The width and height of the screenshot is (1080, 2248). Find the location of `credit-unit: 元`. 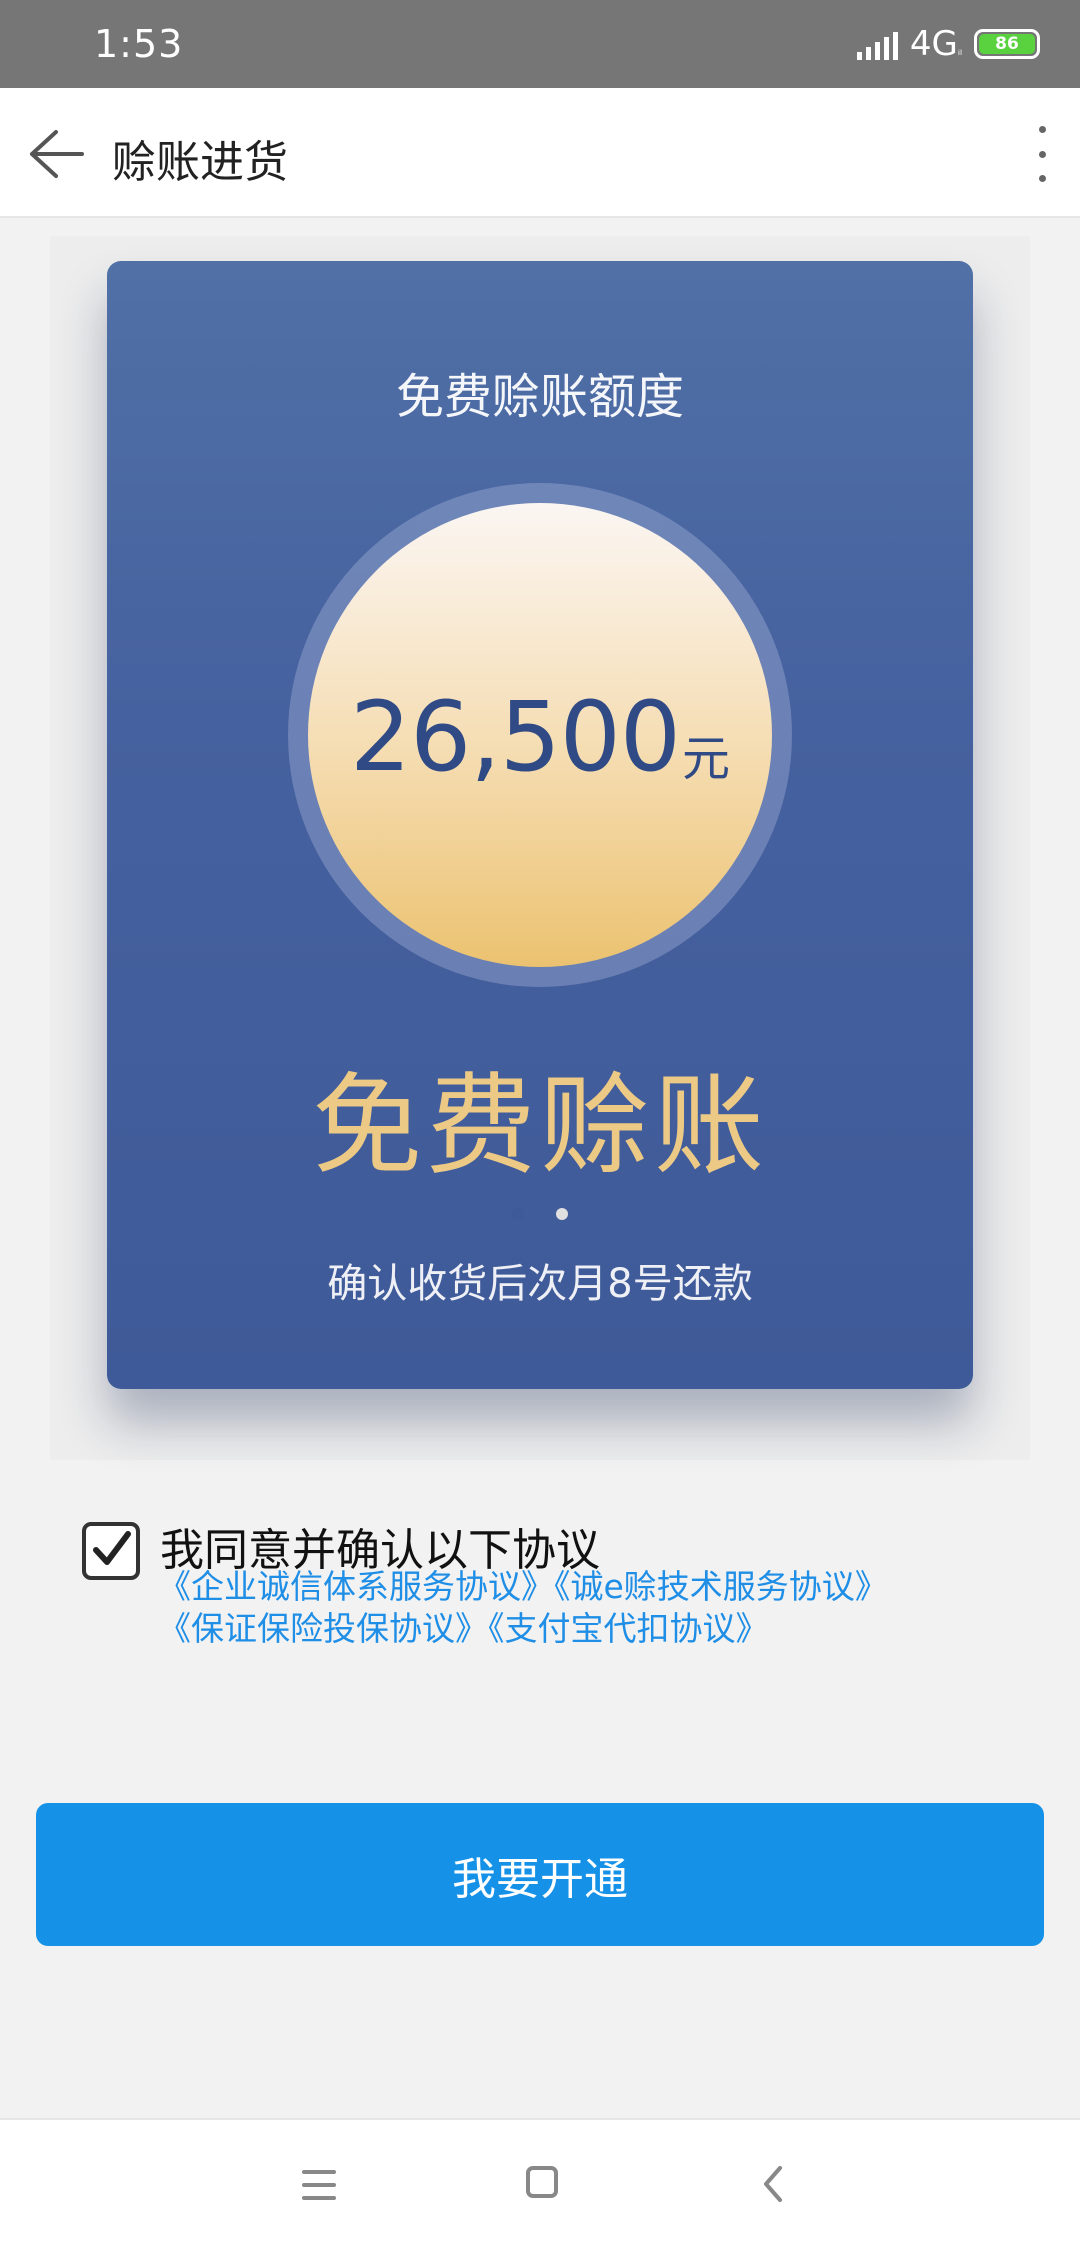

credit-unit: 元 is located at coordinates (705, 759).